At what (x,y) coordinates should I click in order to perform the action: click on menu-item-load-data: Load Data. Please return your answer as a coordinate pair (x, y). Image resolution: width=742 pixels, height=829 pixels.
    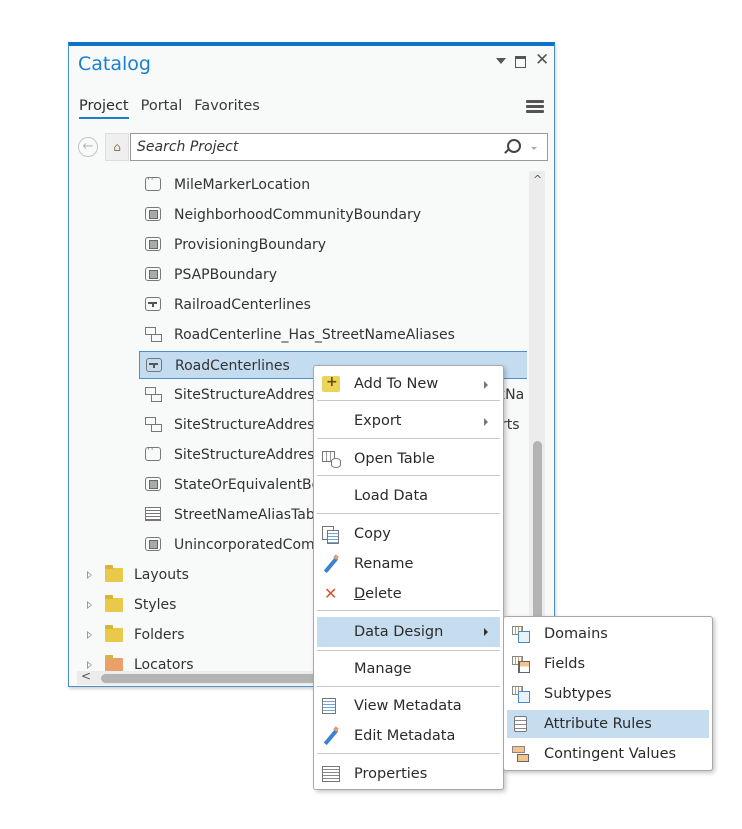
    Looking at the image, I should click on (408, 496).